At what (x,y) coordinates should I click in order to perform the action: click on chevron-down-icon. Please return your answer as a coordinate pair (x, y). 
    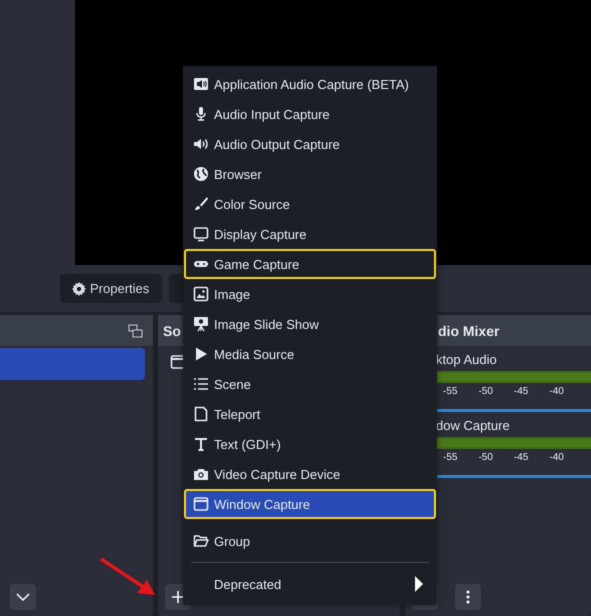
    Looking at the image, I should click on (23, 597).